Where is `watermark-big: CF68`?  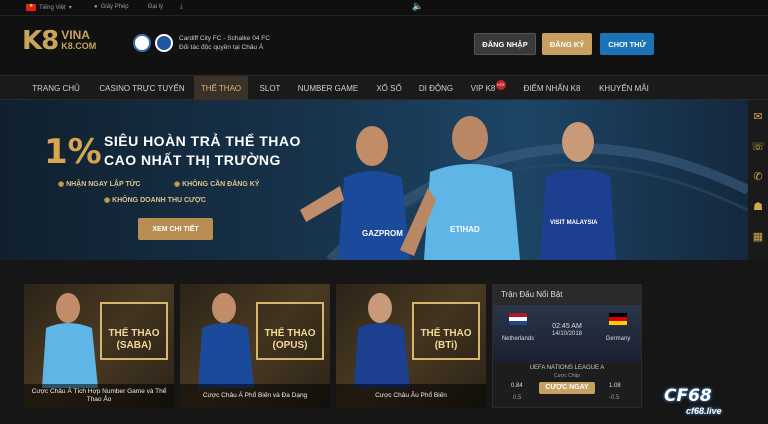 watermark-big: CF68 is located at coordinates (688, 396).